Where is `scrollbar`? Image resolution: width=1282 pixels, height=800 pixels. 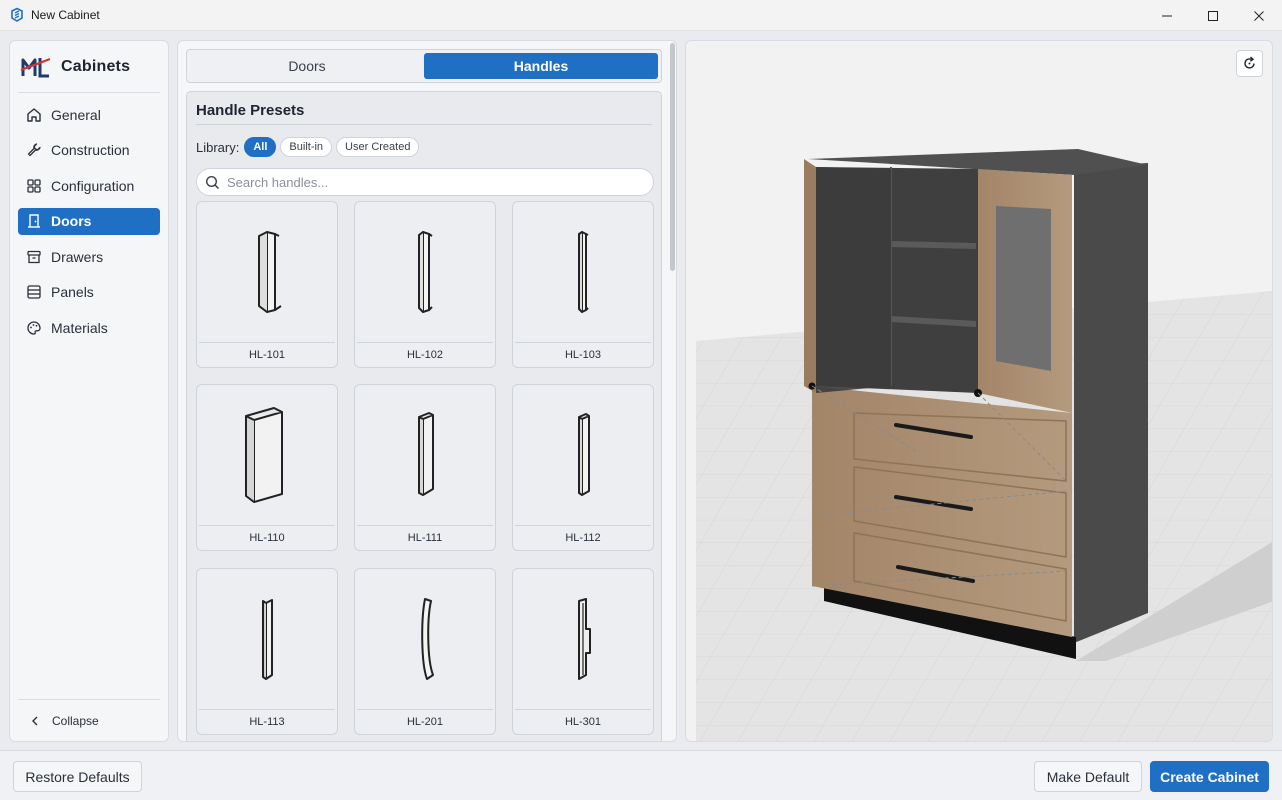
scrollbar is located at coordinates (672, 391).